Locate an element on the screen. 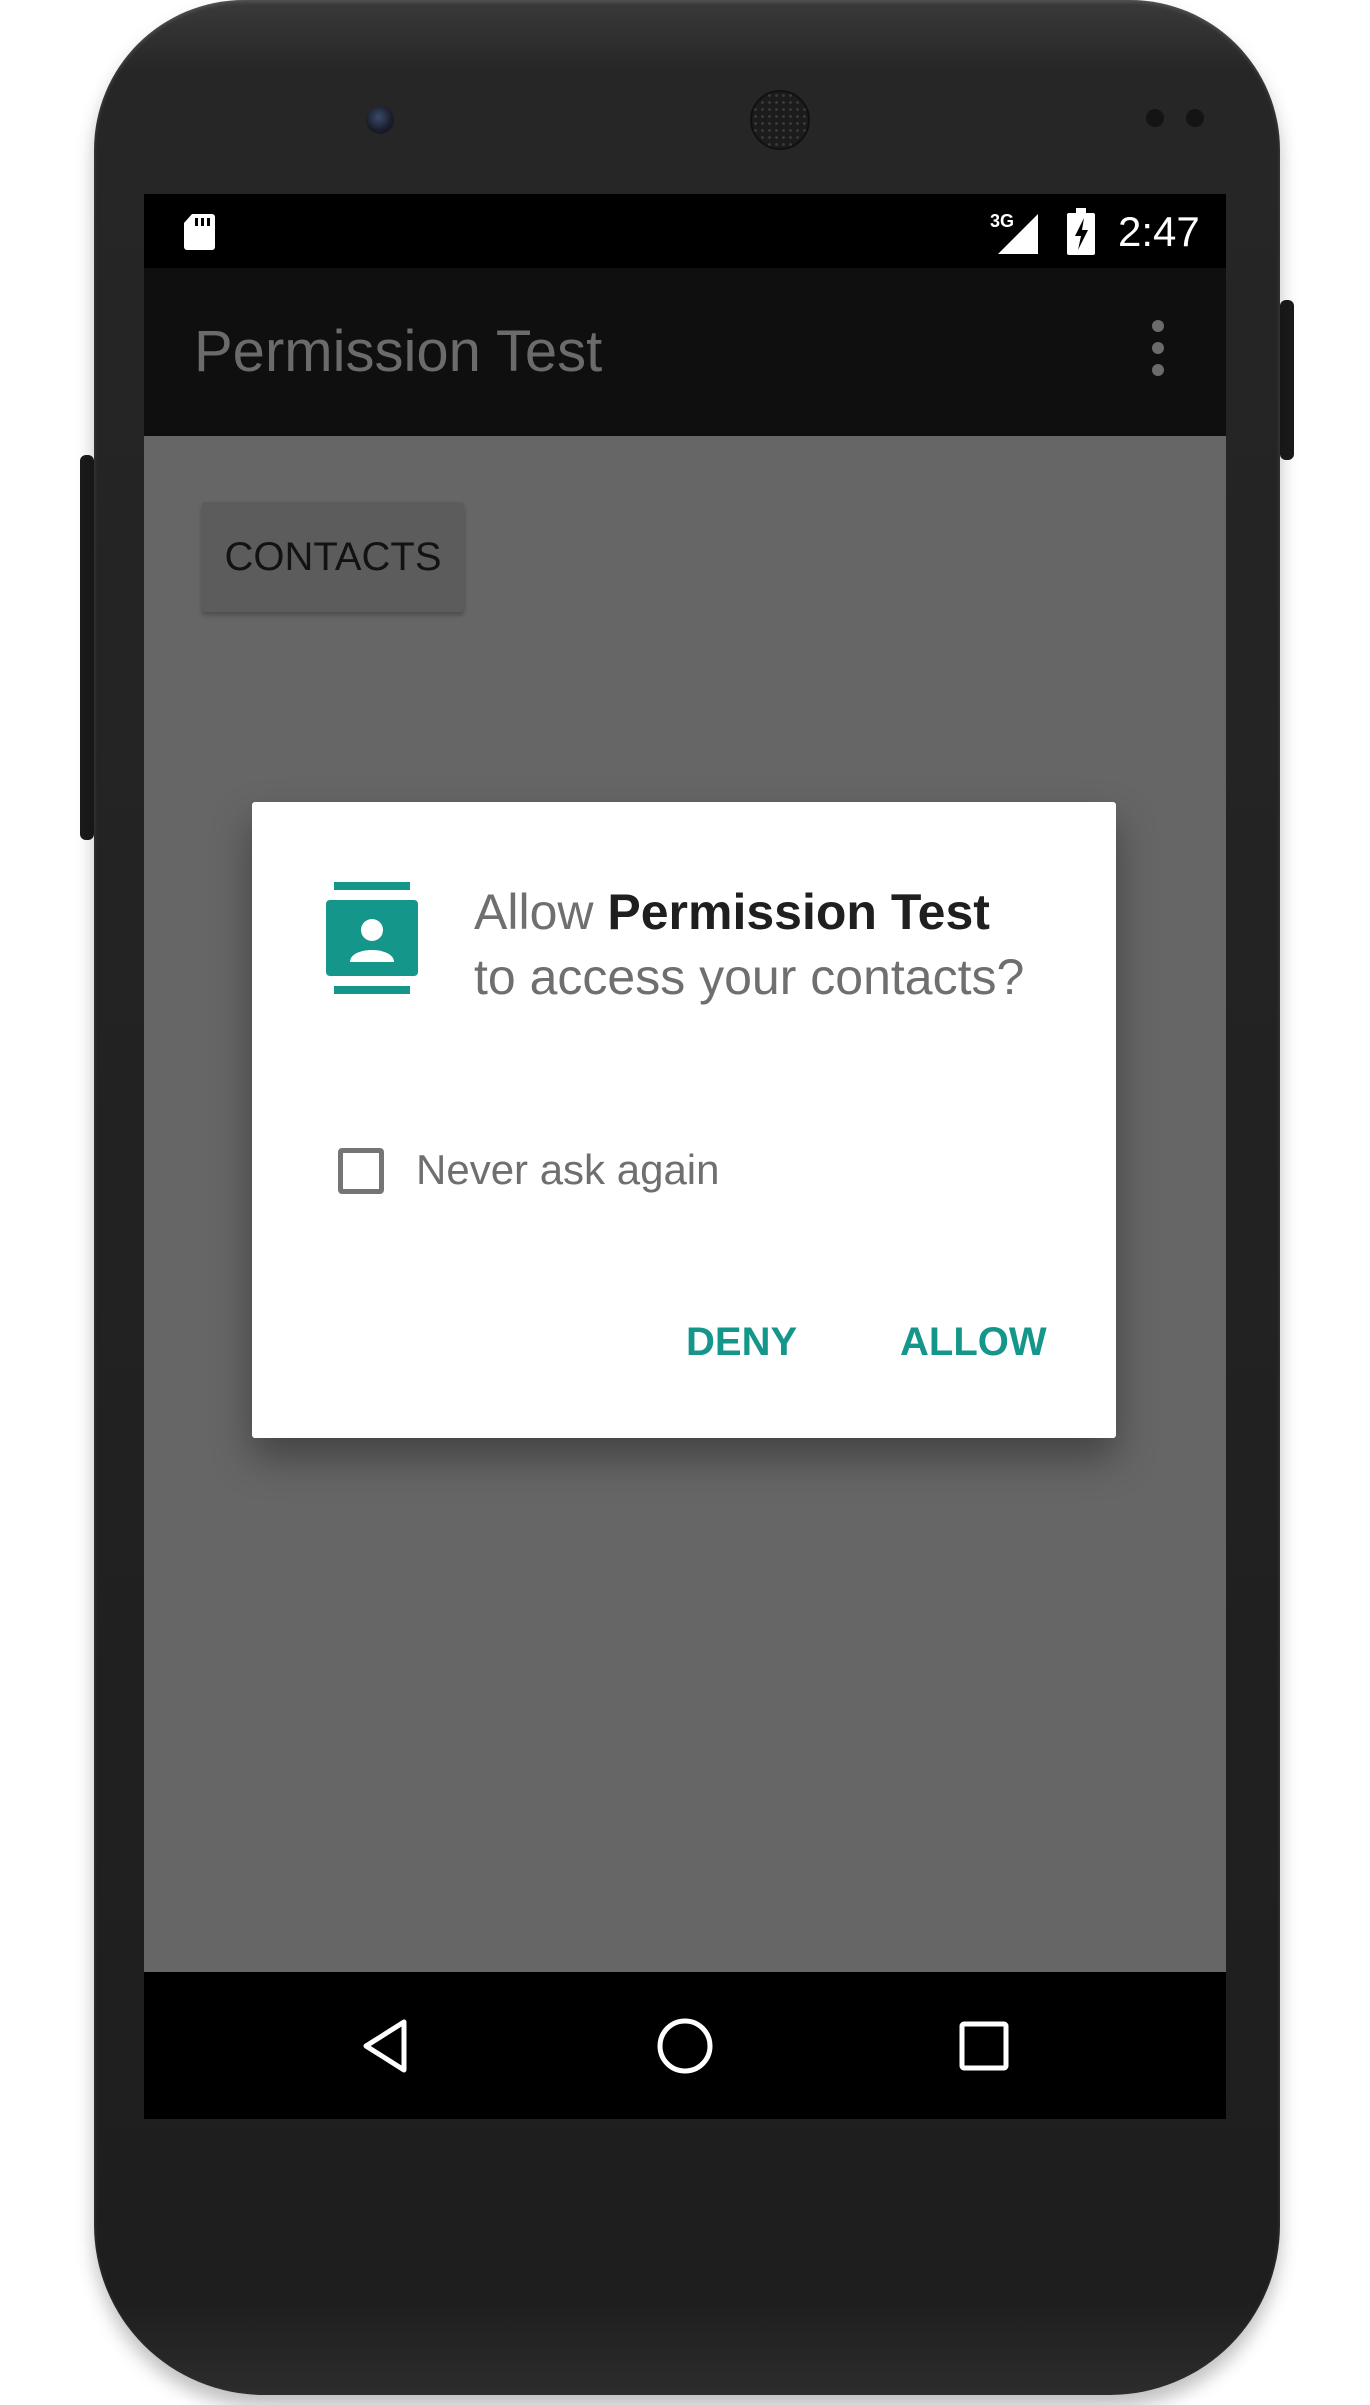 The image size is (1370, 2405). sd-card-icon is located at coordinates (199, 232).